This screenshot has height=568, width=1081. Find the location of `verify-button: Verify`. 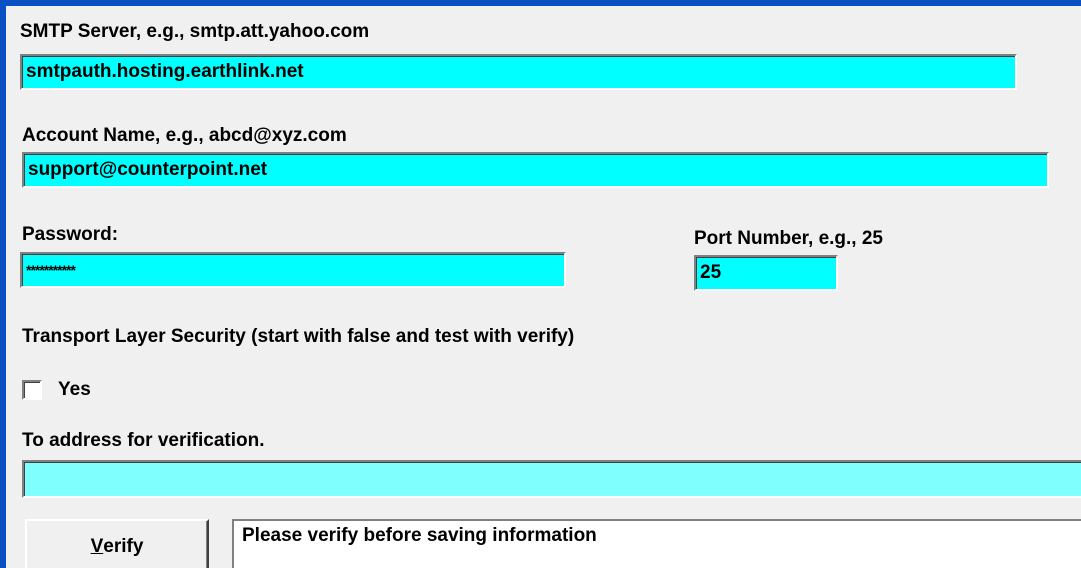

verify-button: Verify is located at coordinates (117, 543).